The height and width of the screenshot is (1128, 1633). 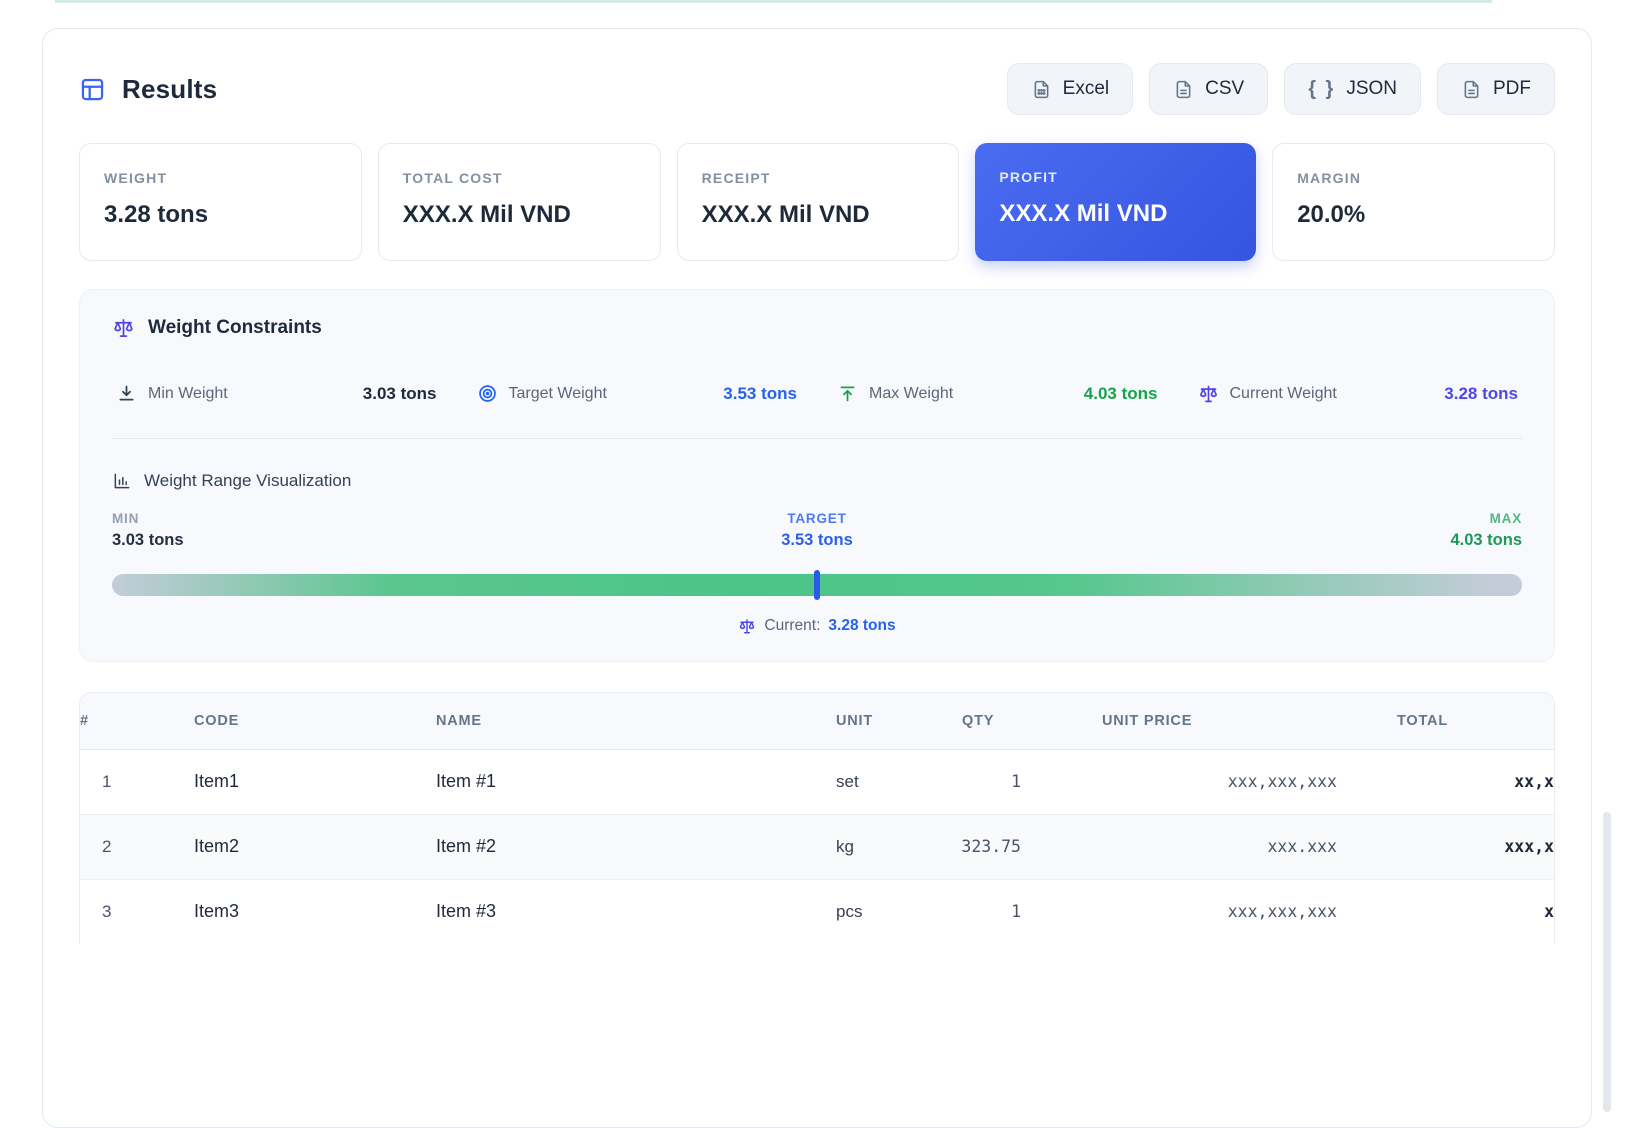 I want to click on row-total: x, so click(x=1450, y=911).